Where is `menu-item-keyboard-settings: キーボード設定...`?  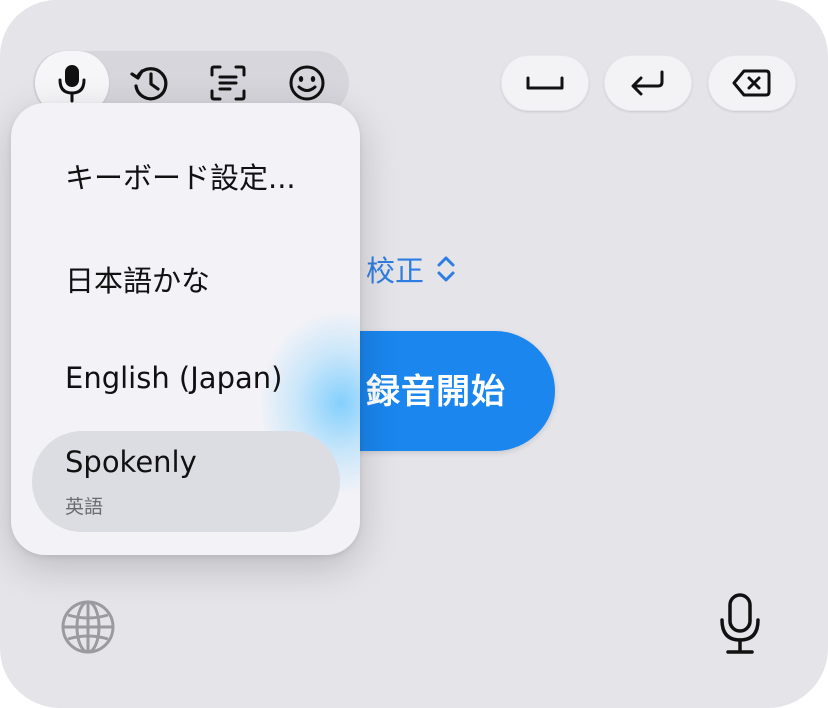
menu-item-keyboard-settings: キーボード設定... is located at coordinates (180, 176).